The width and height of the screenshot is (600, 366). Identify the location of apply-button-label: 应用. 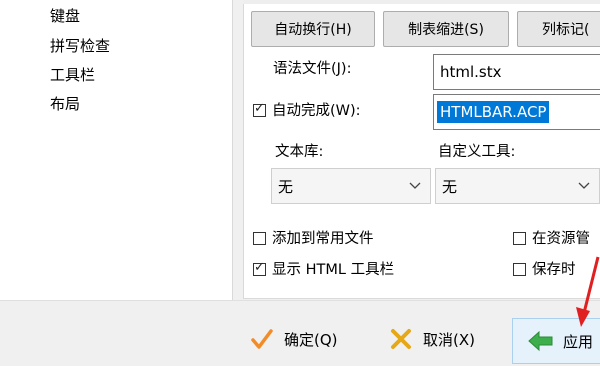
(578, 341).